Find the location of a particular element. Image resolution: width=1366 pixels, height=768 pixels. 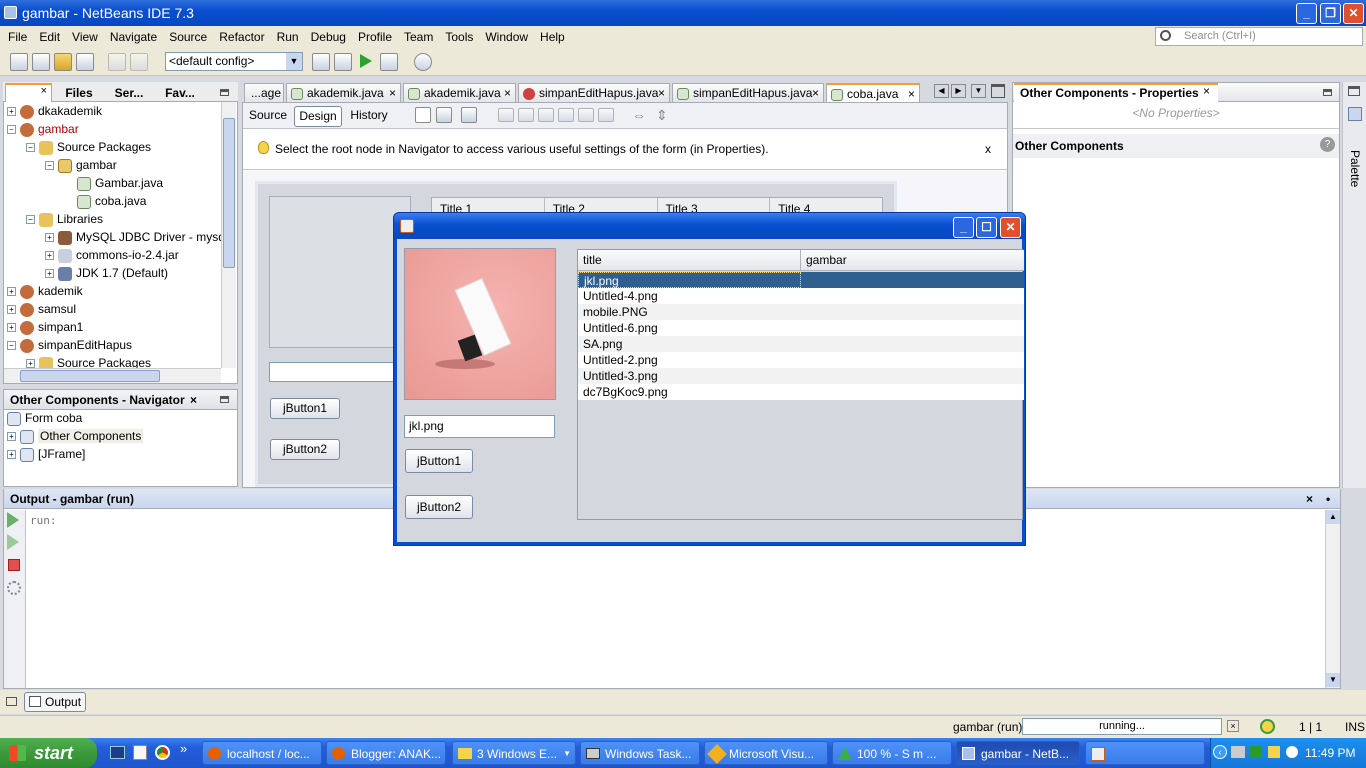

table-row-selected: jkl.png is located at coordinates (801, 280).